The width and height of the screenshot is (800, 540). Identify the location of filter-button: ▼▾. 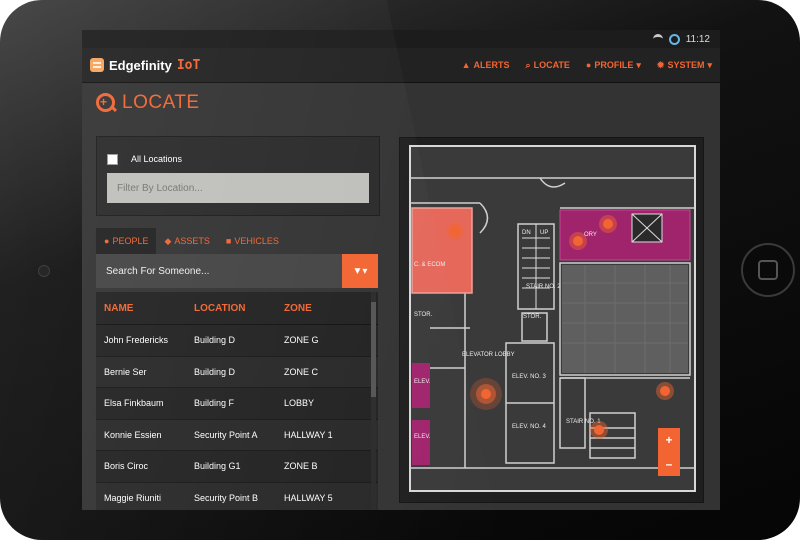
(360, 271).